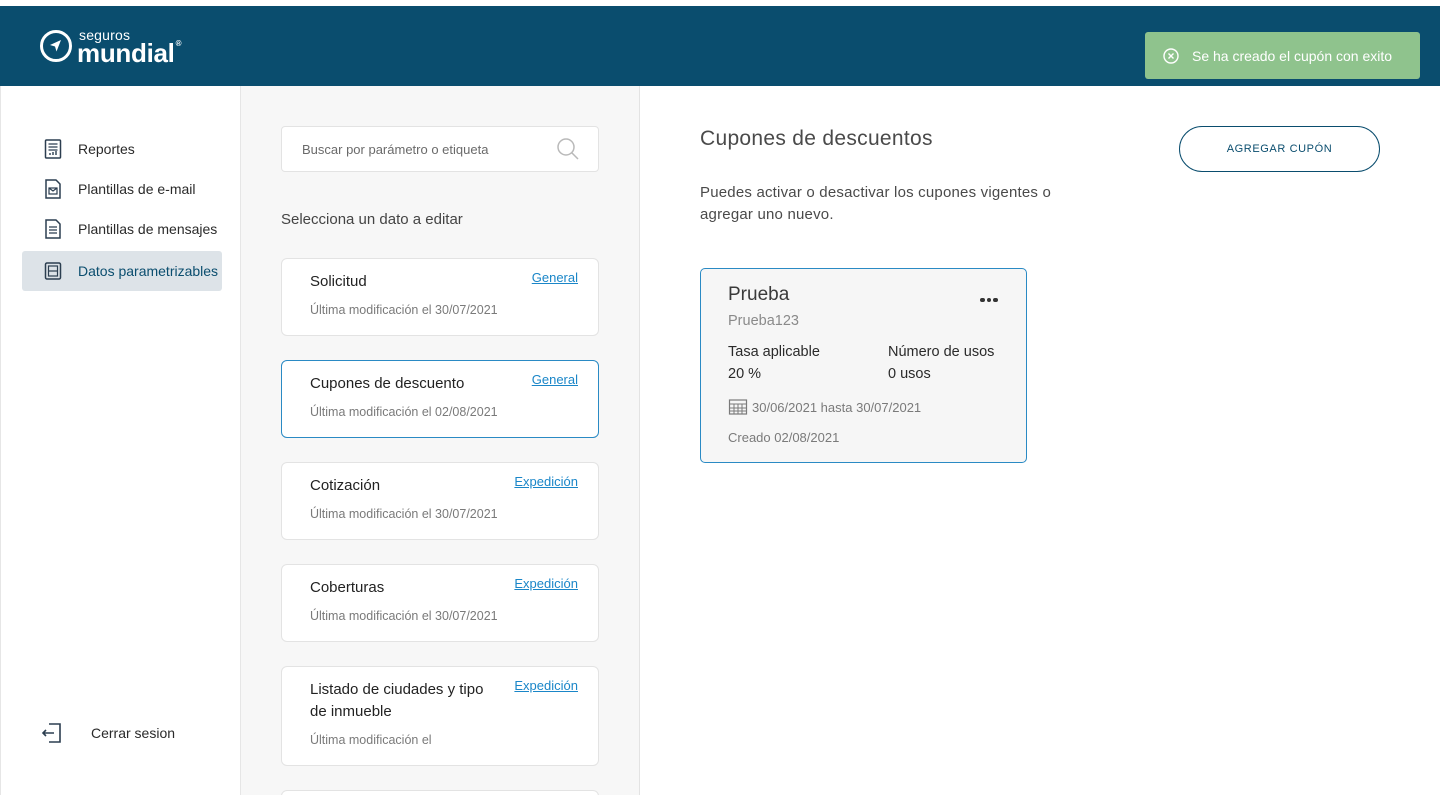 The image size is (1440, 795). I want to click on sidebar-item-label: Datos parametrizables, so click(148, 271).